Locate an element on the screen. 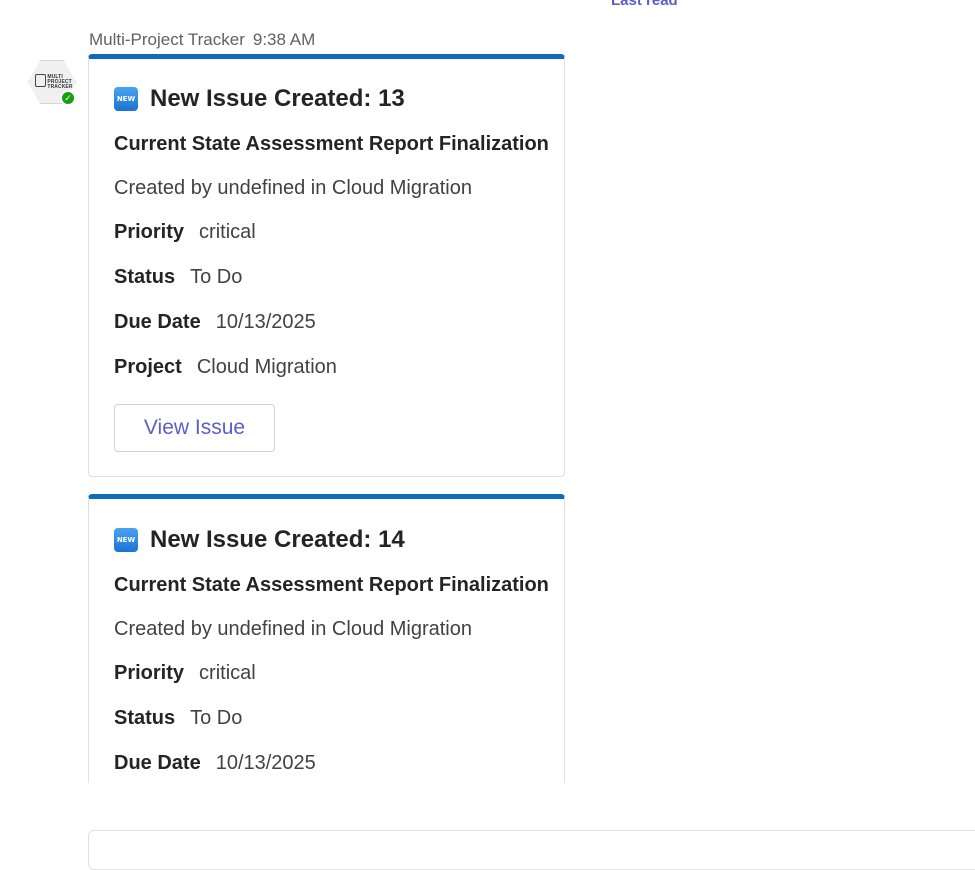  card-title-text: New Issue Created: 13 is located at coordinates (277, 98).